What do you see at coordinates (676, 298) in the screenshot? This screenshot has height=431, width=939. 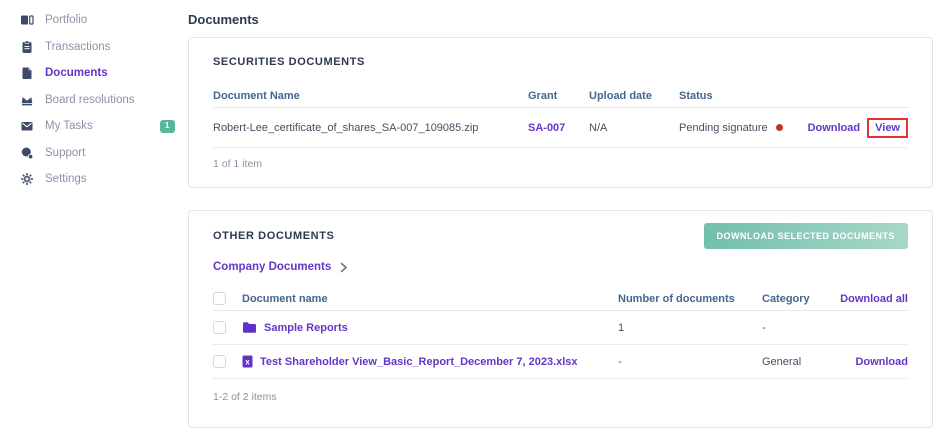 I see `column-header-number-of-documents: Number of documents` at bounding box center [676, 298].